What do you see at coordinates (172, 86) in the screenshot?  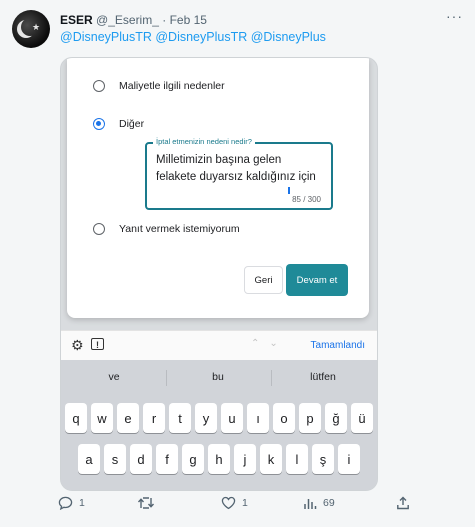 I see `option-label-cost: Maliyetle ilgili nedenler` at bounding box center [172, 86].